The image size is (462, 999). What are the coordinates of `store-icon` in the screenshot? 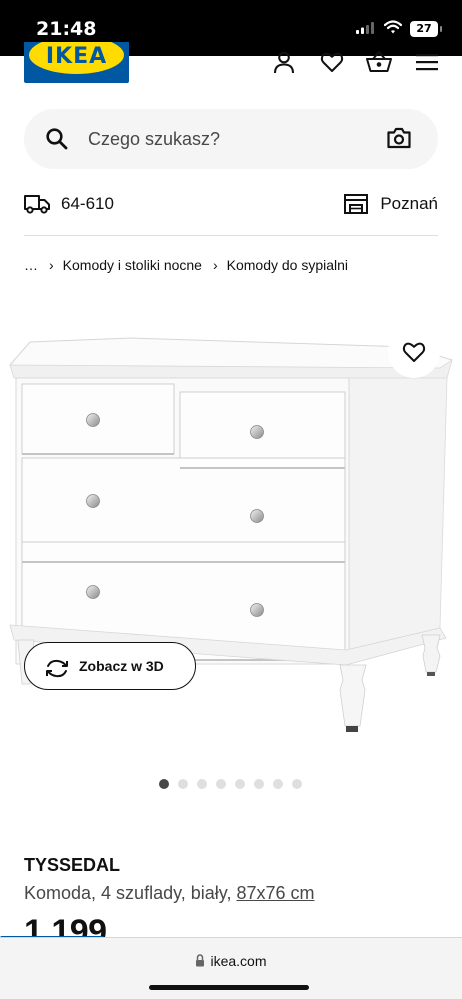 It's located at (356, 204).